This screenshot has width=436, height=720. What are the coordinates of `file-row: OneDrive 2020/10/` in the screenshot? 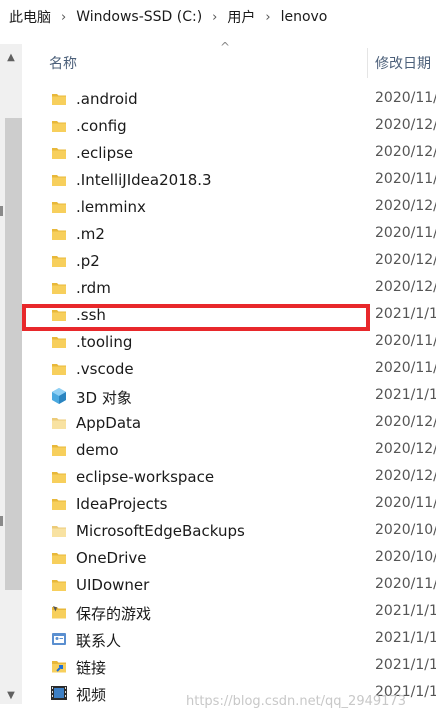 It's located at (229, 558).